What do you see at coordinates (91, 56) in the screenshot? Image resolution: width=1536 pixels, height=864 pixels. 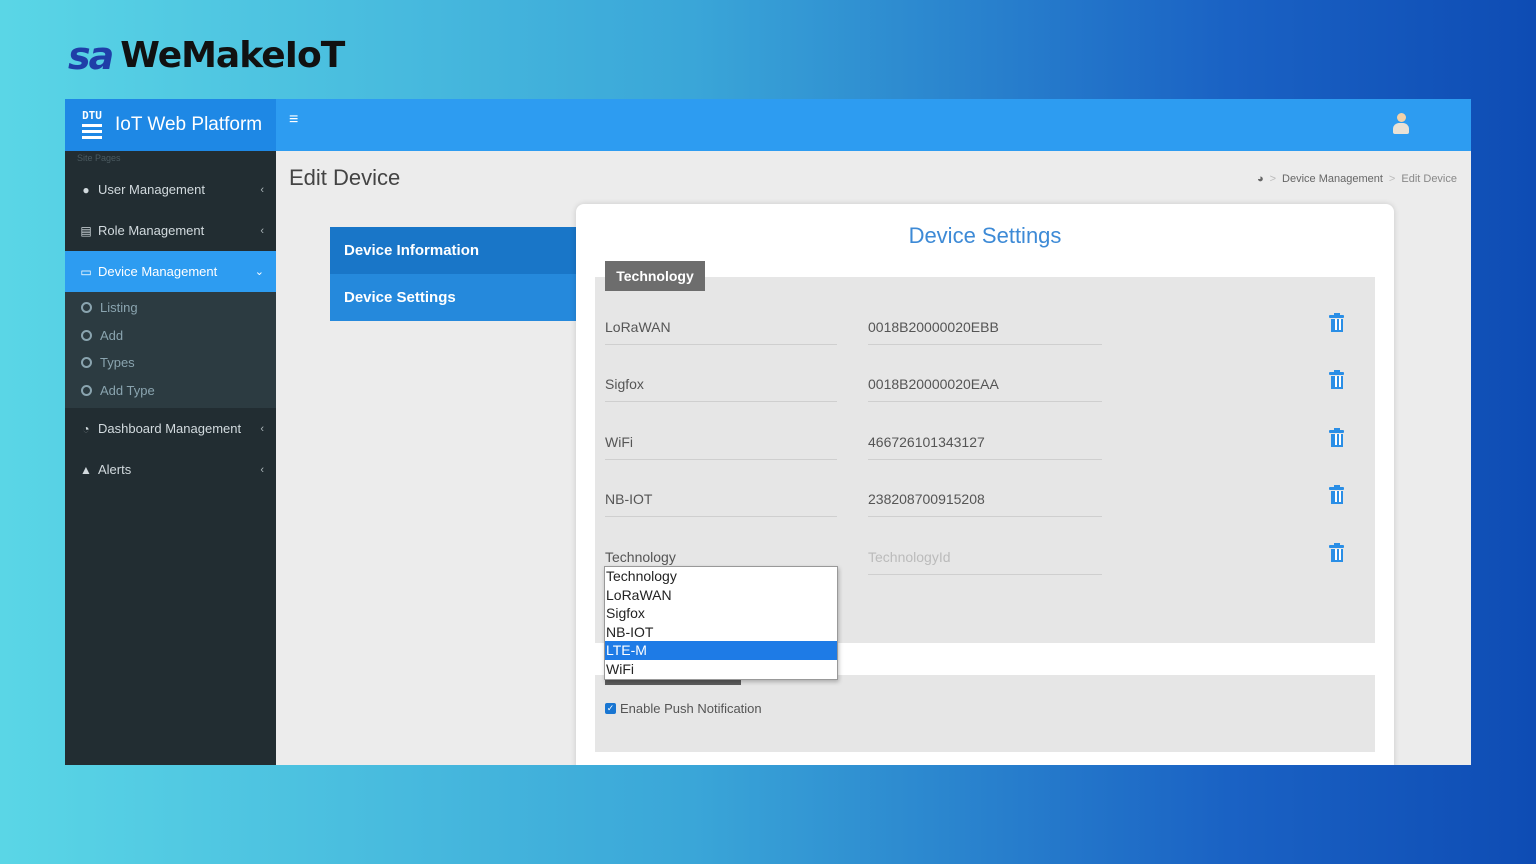 I see `brand-mark: sa` at bounding box center [91, 56].